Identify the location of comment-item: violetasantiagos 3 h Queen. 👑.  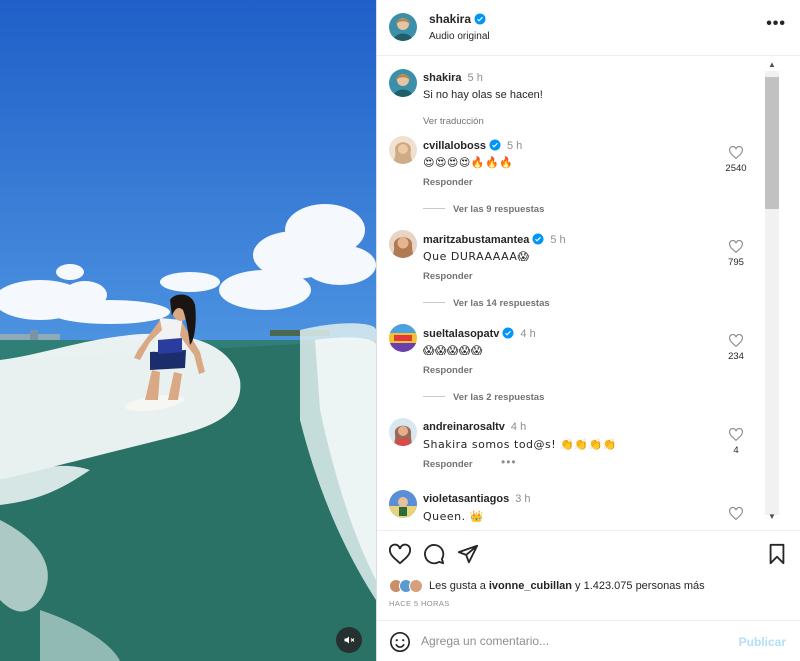
(567, 509).